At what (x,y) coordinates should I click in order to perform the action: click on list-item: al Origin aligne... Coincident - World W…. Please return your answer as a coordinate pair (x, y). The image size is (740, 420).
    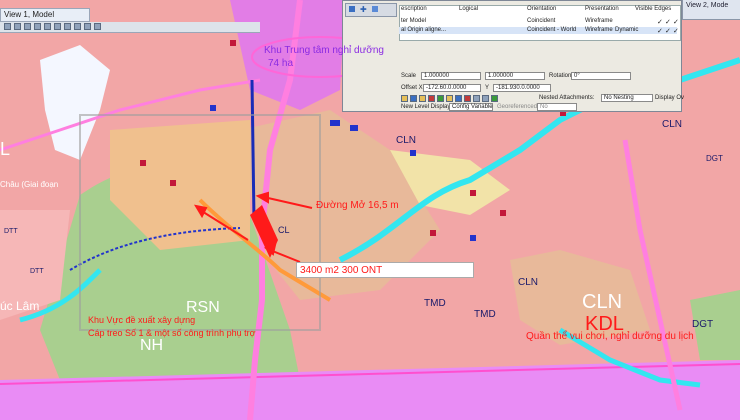
    Looking at the image, I should click on (539, 31).